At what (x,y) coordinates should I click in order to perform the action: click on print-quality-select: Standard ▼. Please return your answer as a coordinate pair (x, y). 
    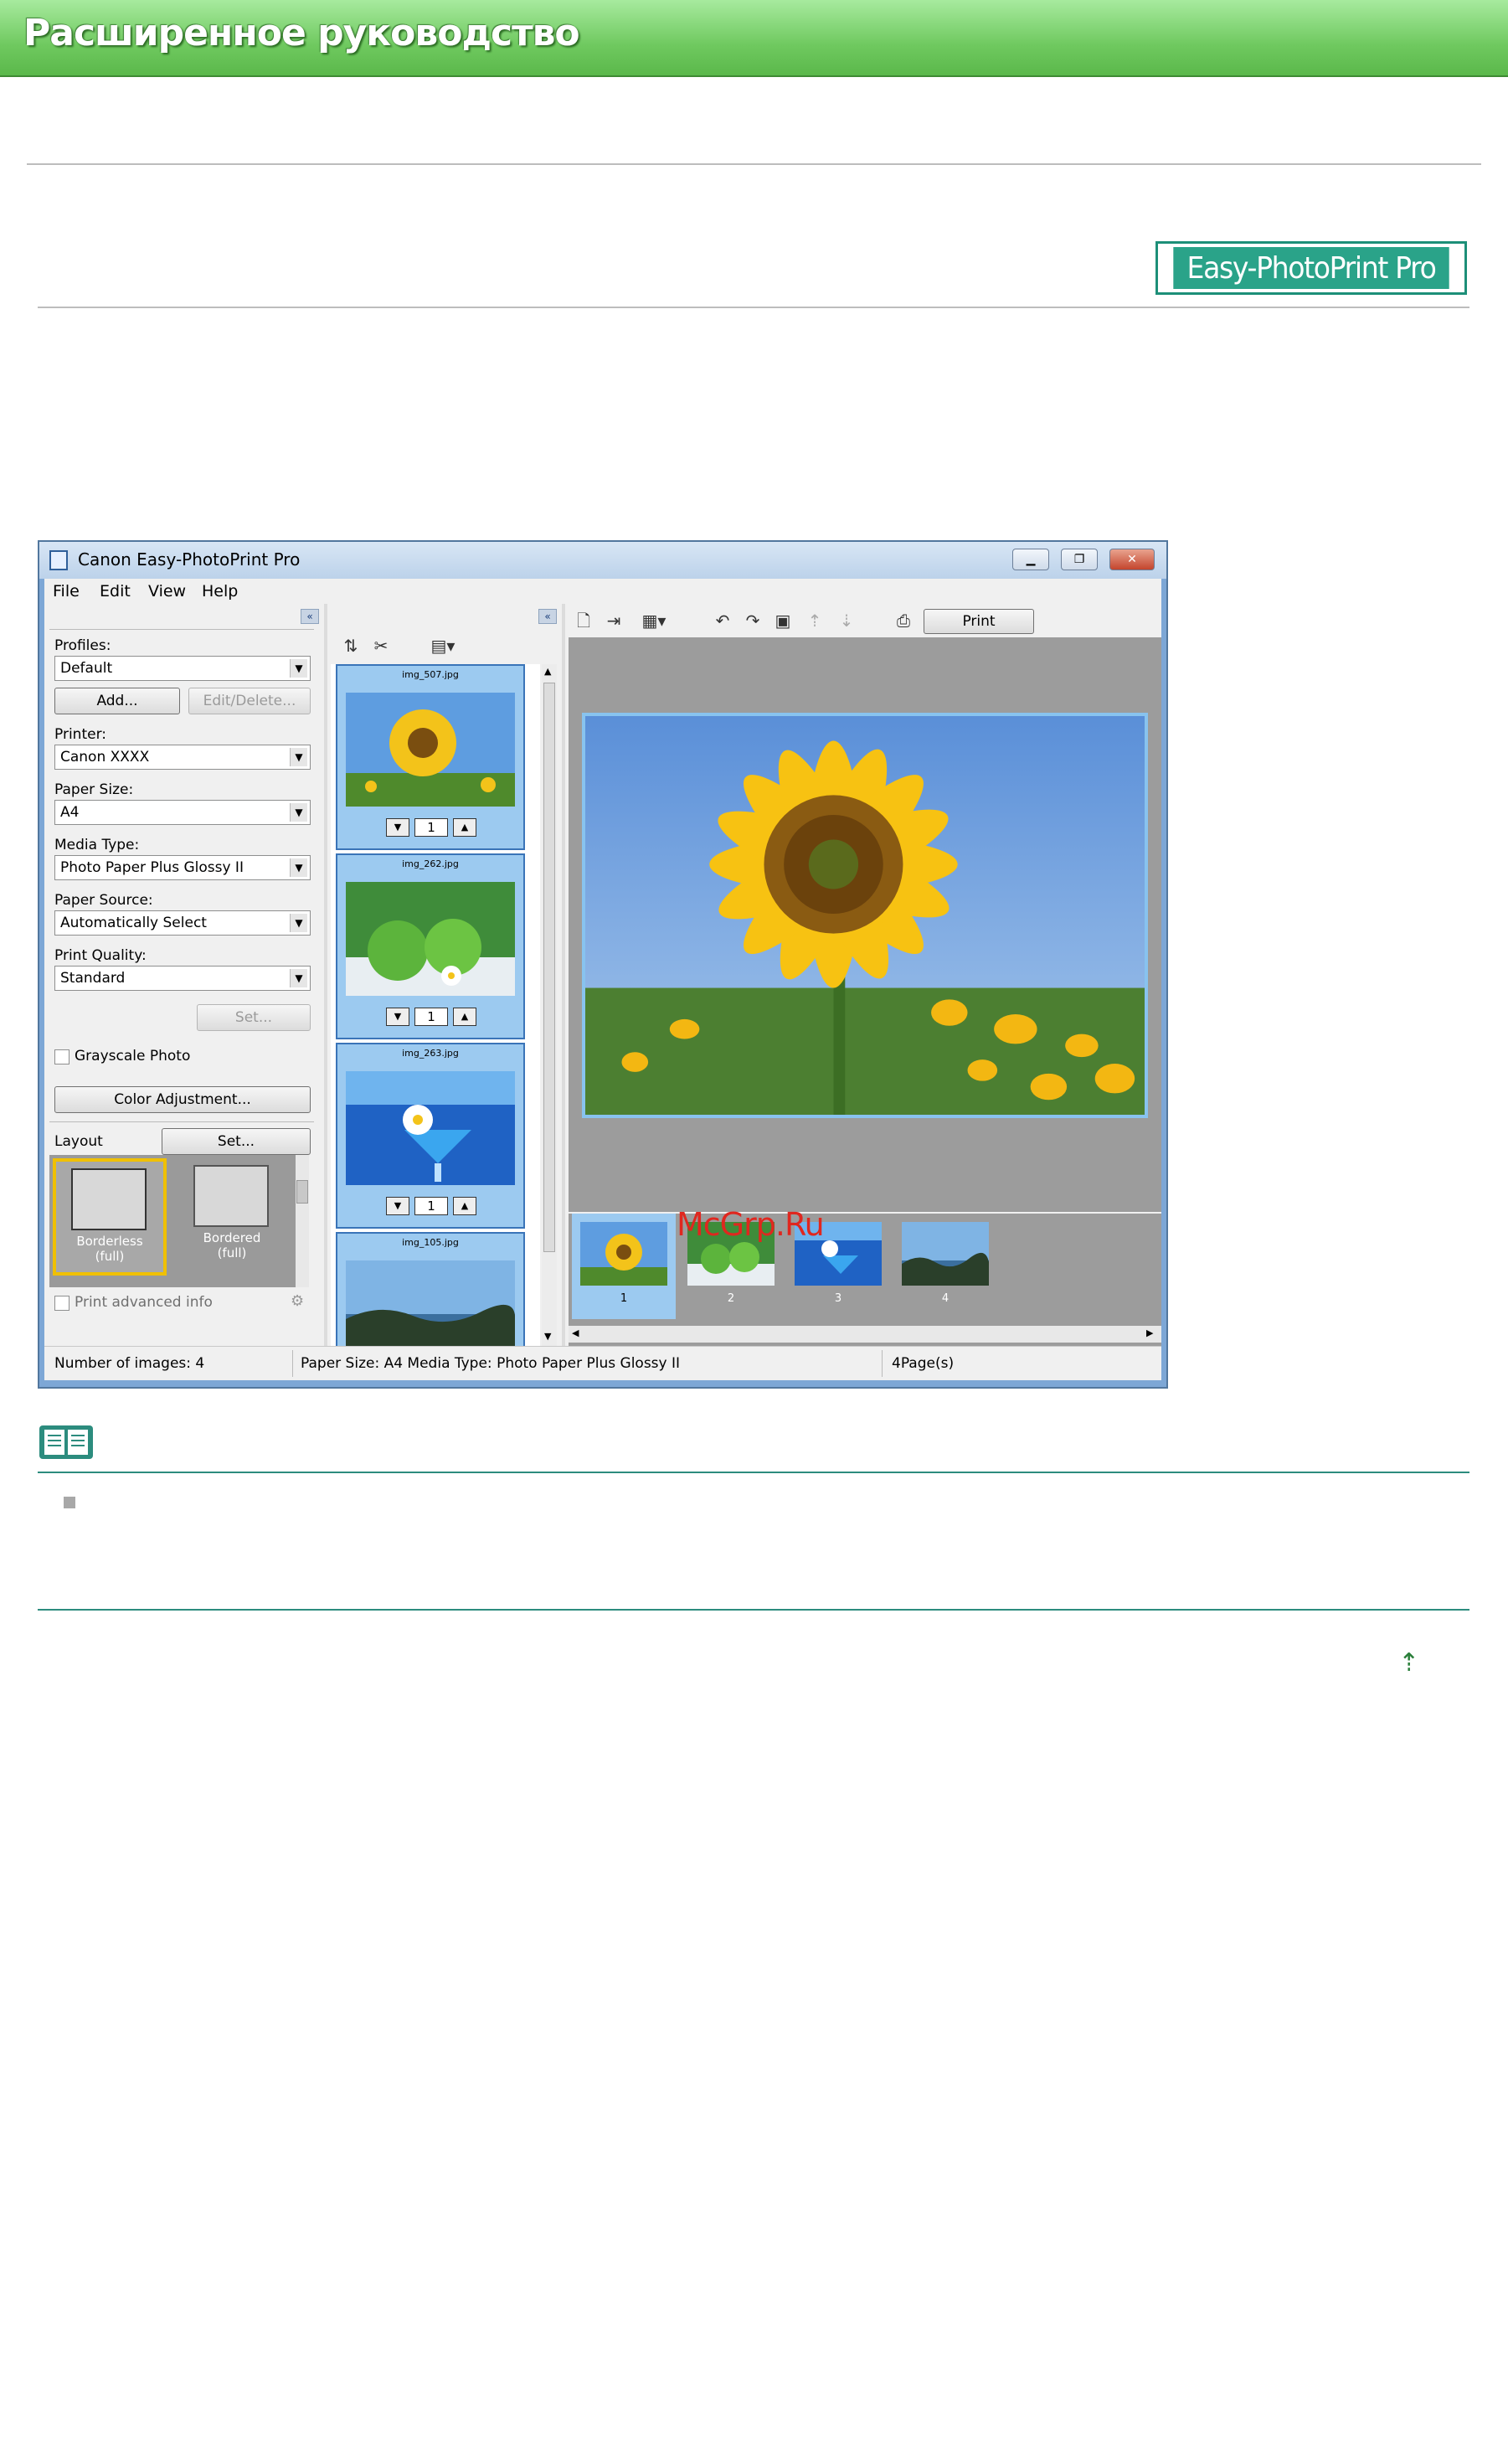
    Looking at the image, I should click on (182, 979).